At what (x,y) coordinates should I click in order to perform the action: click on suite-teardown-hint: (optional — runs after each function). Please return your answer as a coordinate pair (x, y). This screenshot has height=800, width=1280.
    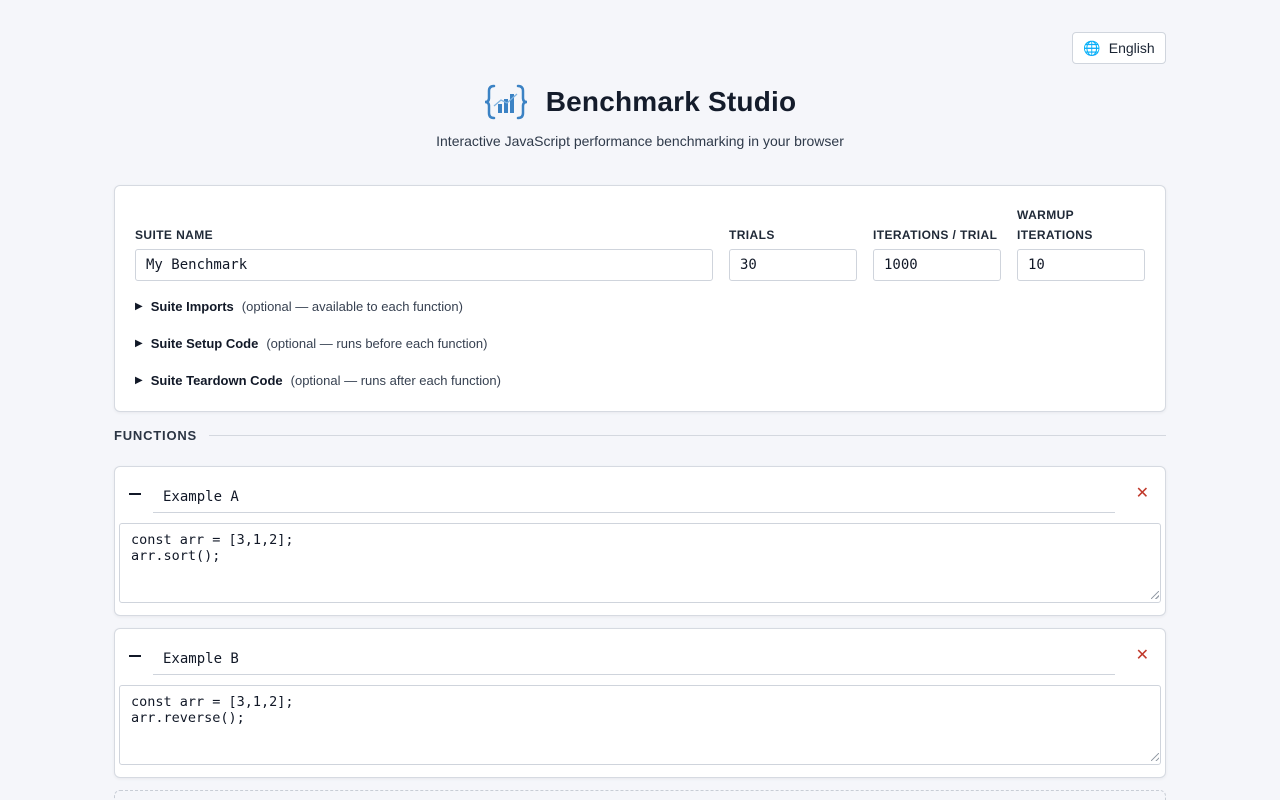
    Looking at the image, I should click on (395, 380).